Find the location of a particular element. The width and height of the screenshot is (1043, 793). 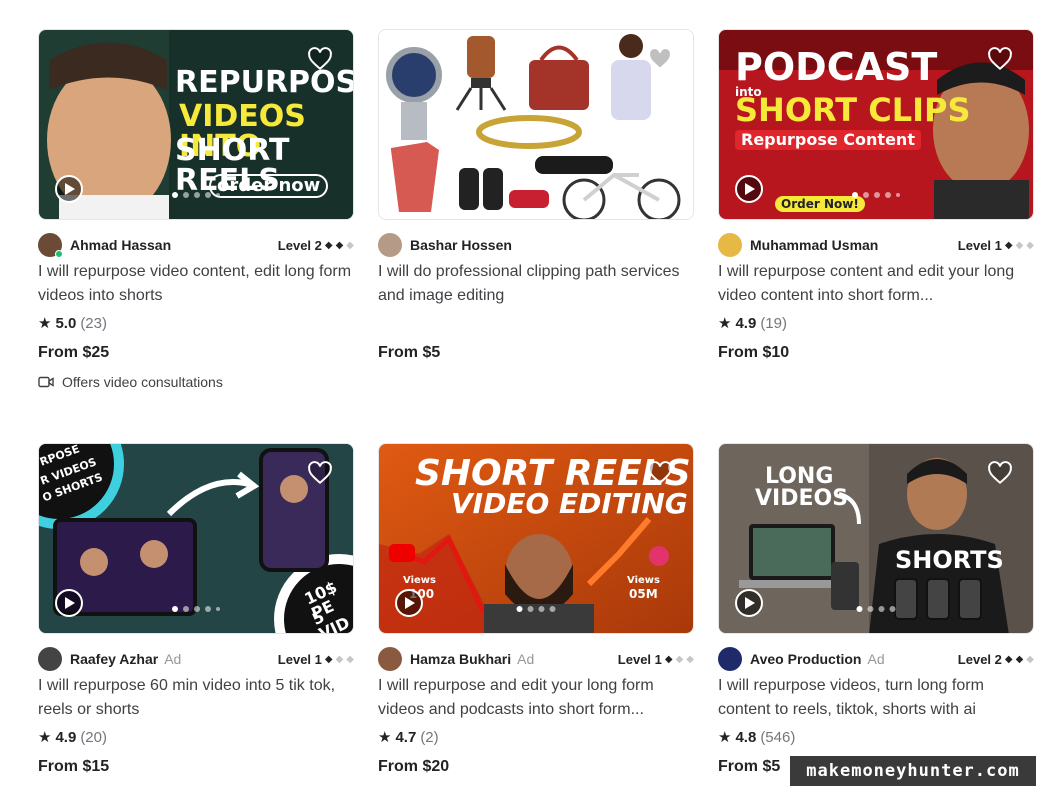

gig-price: From $25 is located at coordinates (74, 352).